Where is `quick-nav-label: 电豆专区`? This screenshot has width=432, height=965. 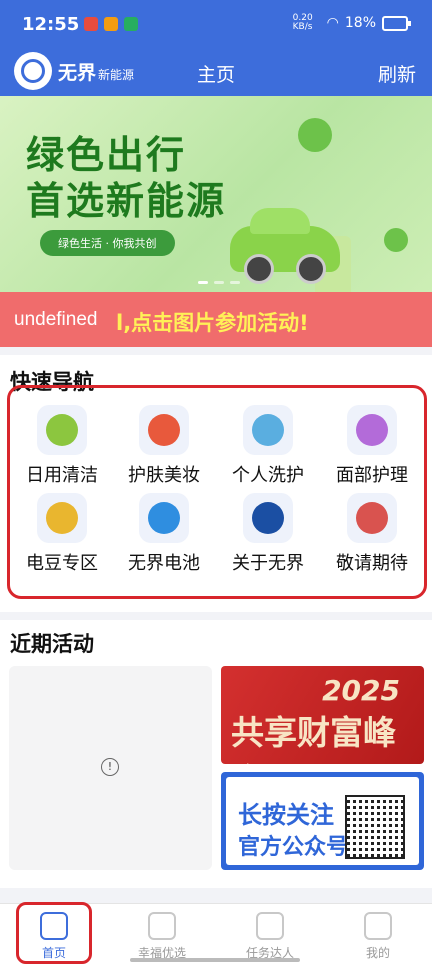 quick-nav-label: 电豆专区 is located at coordinates (62, 563).